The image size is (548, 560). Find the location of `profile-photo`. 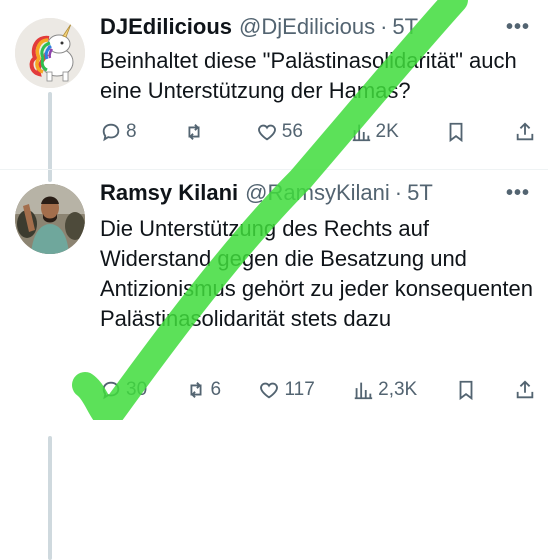

profile-photo is located at coordinates (50, 219).